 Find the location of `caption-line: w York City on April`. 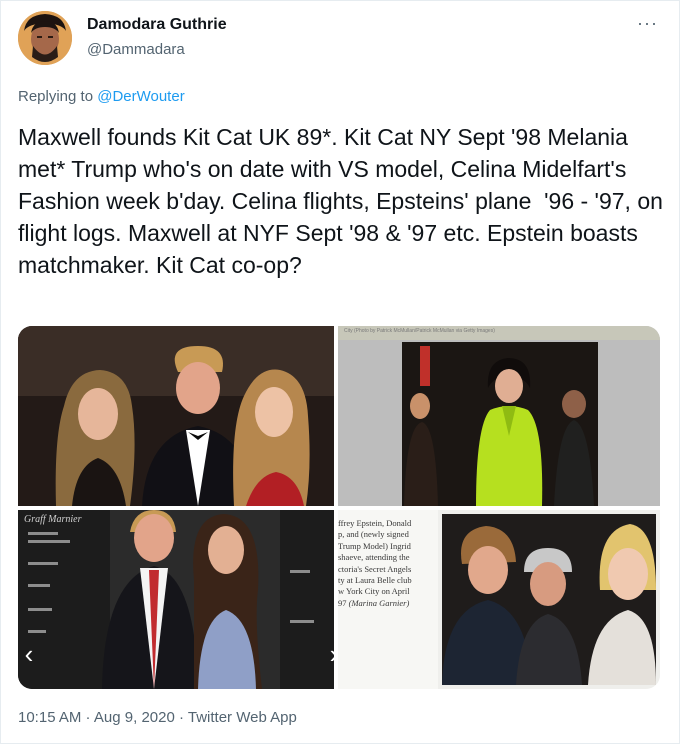

caption-line: w York City on April is located at coordinates (374, 591).